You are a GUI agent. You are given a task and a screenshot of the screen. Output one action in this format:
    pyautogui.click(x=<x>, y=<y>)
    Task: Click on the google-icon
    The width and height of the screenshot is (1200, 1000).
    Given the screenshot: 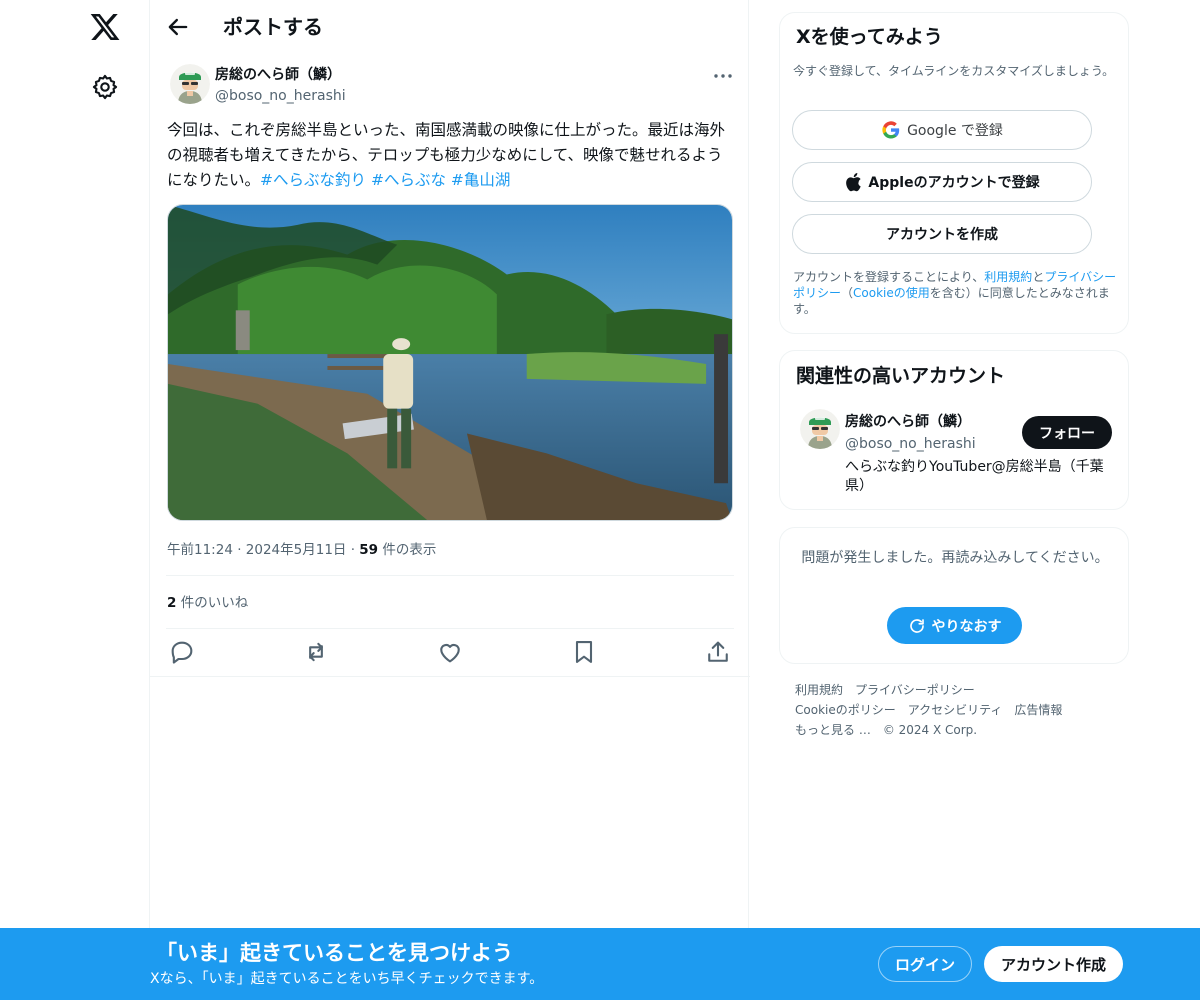 What is the action you would take?
    pyautogui.click(x=891, y=130)
    